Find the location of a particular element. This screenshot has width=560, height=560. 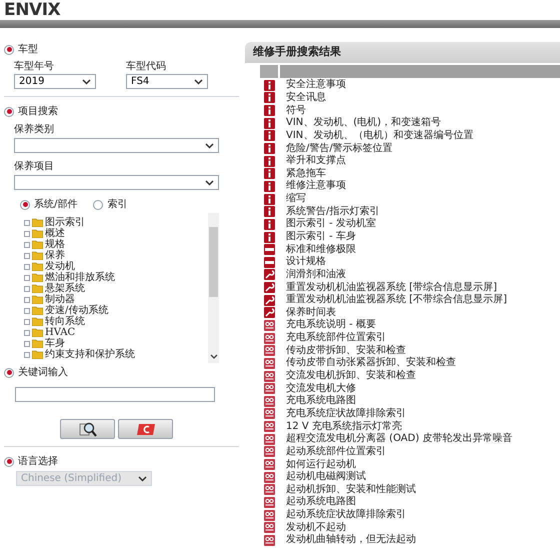

result-link: 危险/警告/警示标签位置 is located at coordinates (339, 149).